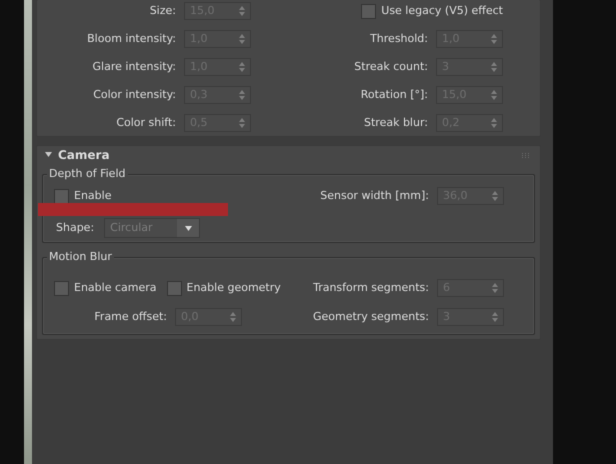  Describe the element at coordinates (371, 288) in the screenshot. I see `field-label: Transform segments:` at that location.